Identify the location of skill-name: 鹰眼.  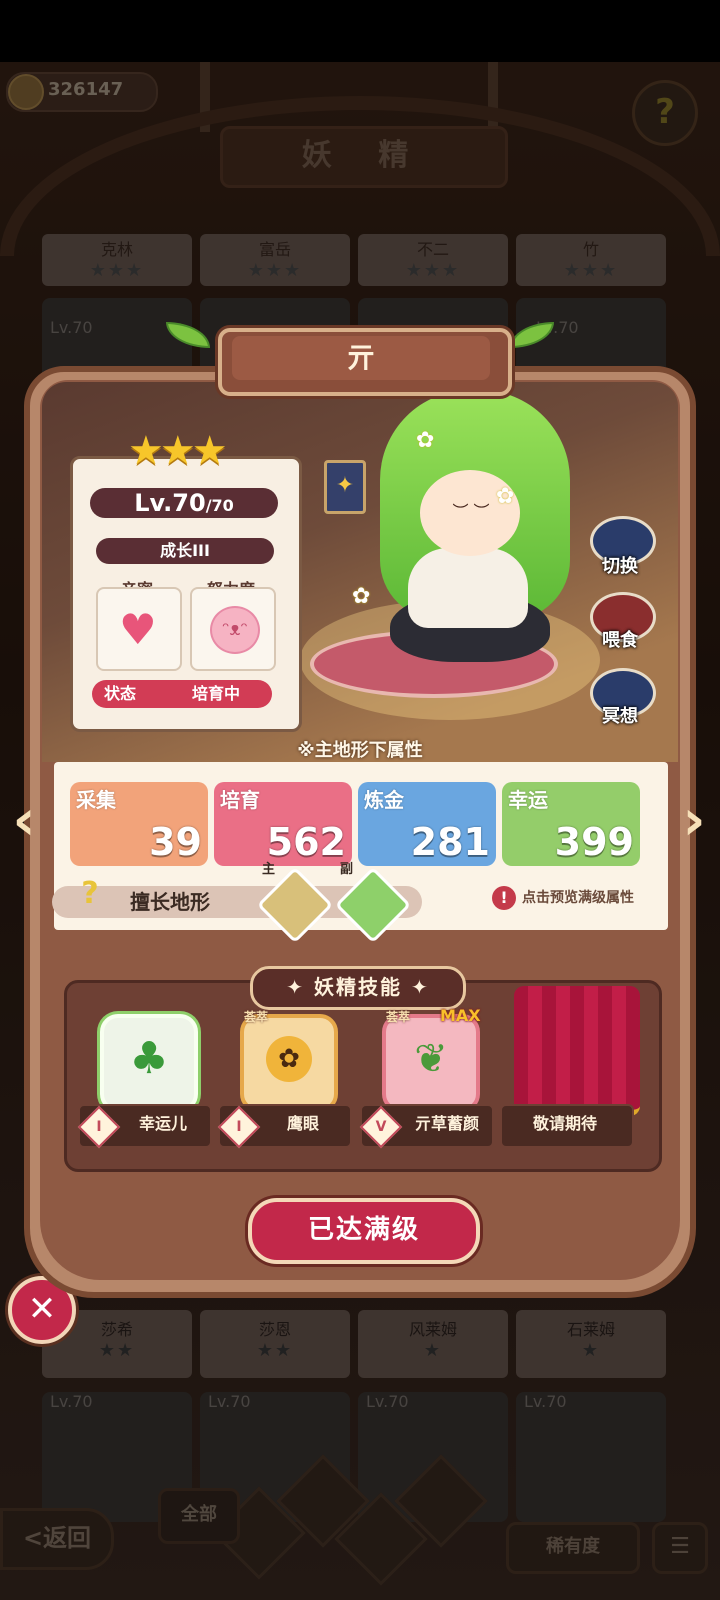
(302, 1123).